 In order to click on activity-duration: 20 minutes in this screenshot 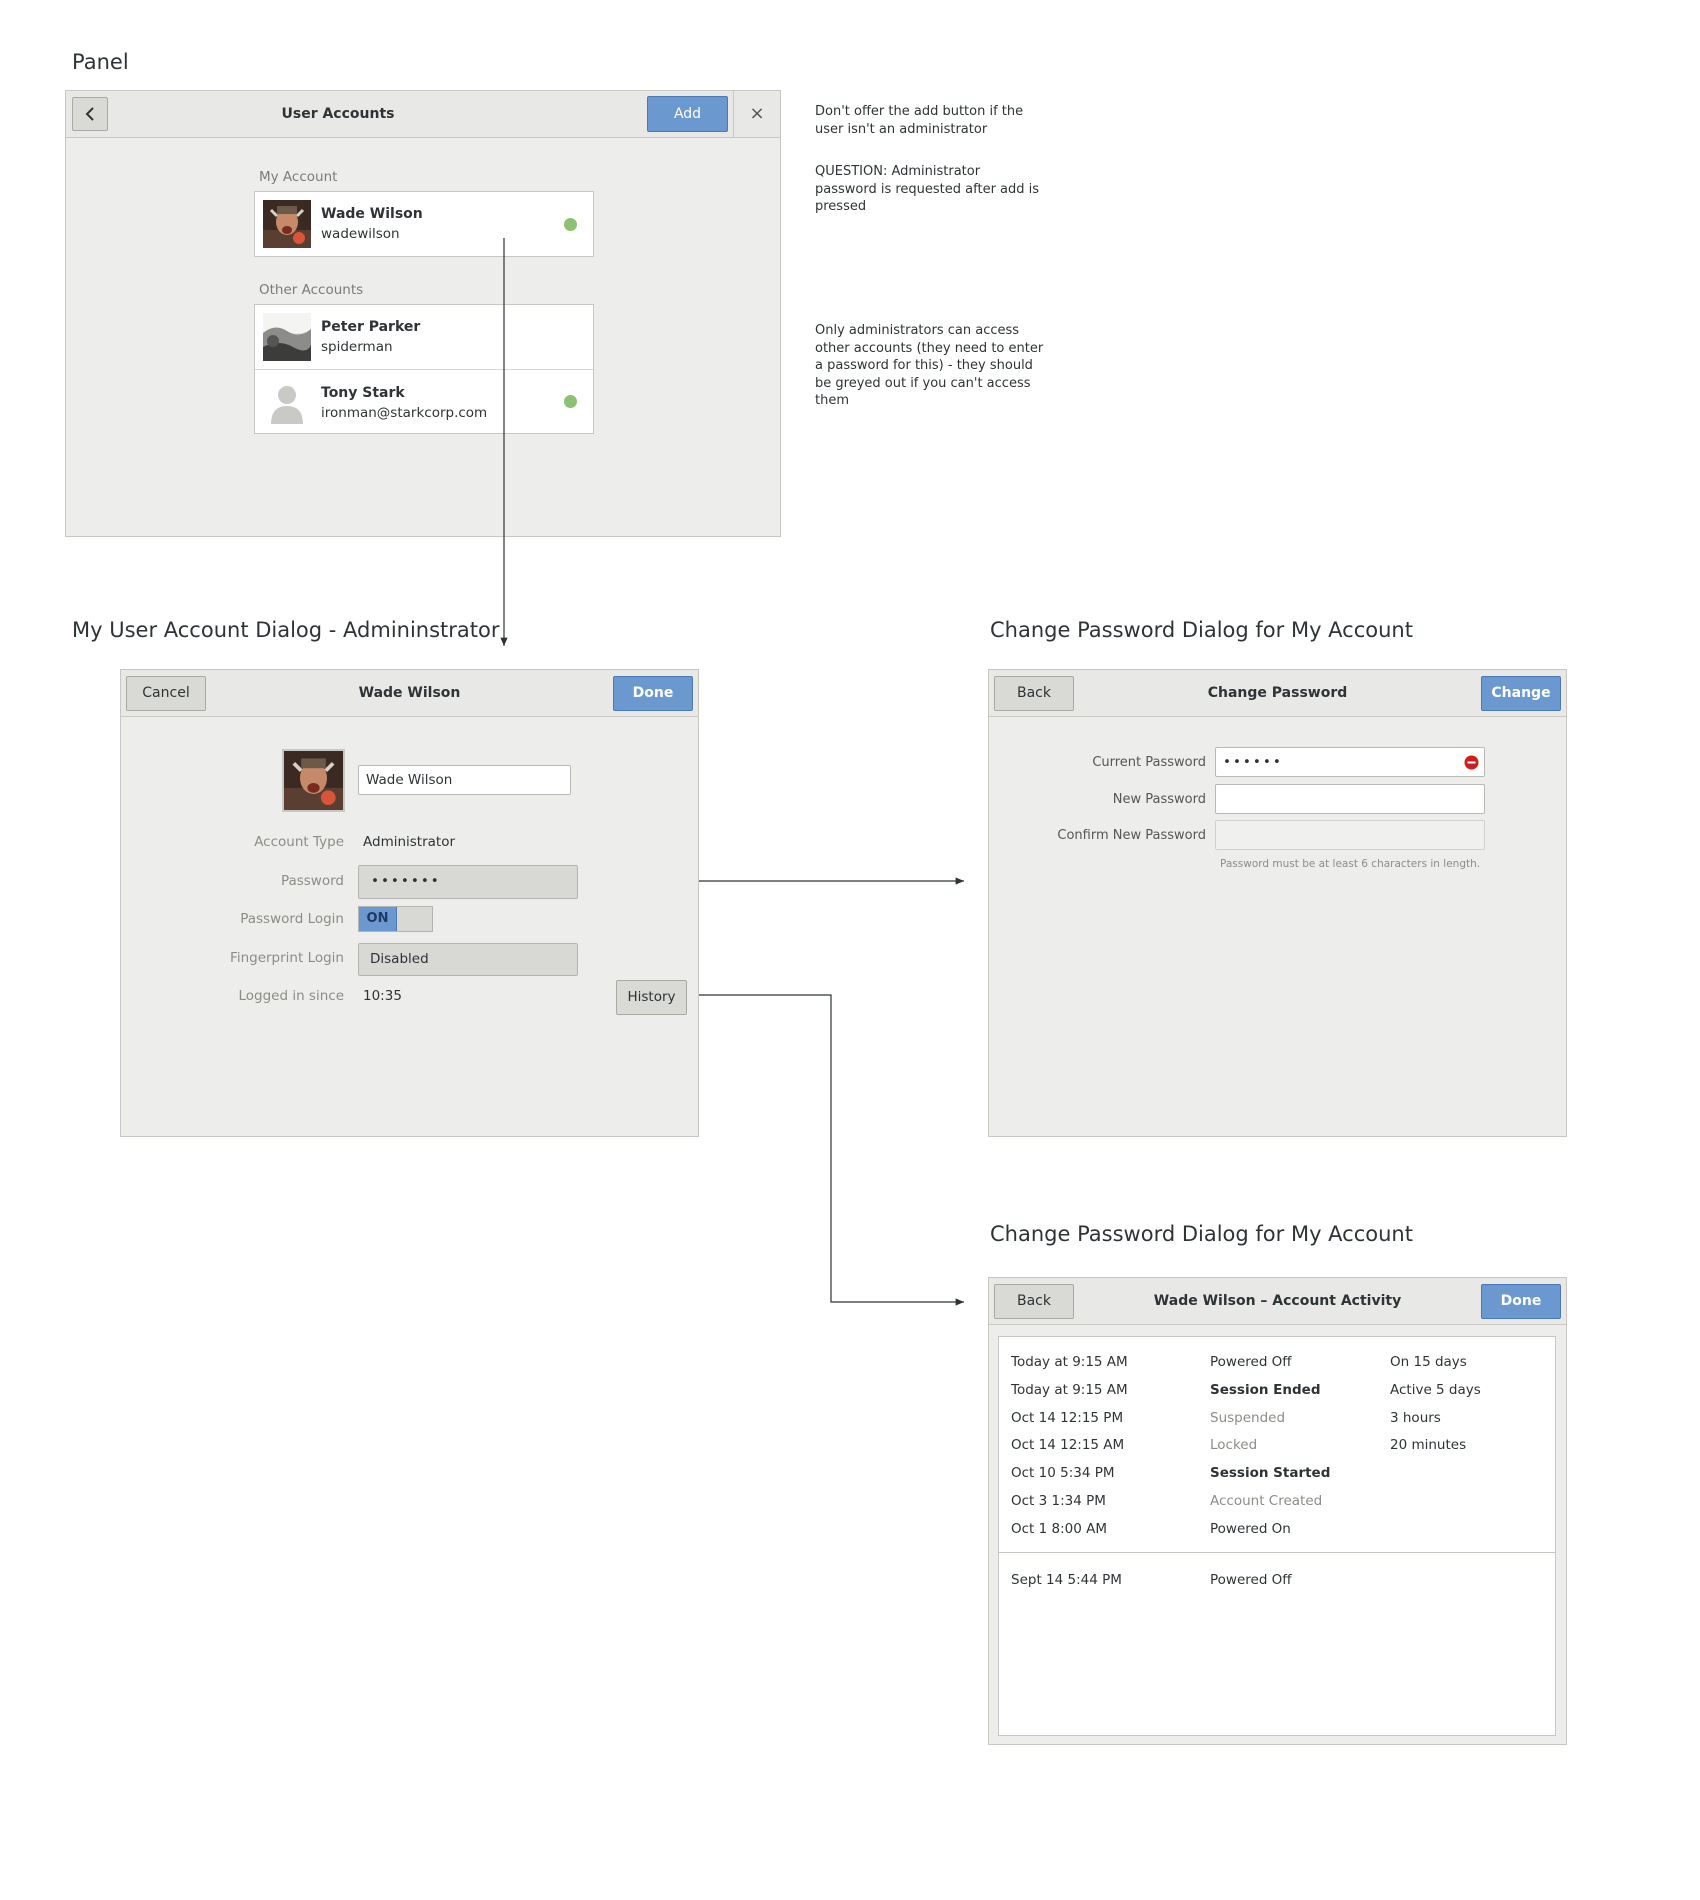, I will do `click(1428, 1445)`.